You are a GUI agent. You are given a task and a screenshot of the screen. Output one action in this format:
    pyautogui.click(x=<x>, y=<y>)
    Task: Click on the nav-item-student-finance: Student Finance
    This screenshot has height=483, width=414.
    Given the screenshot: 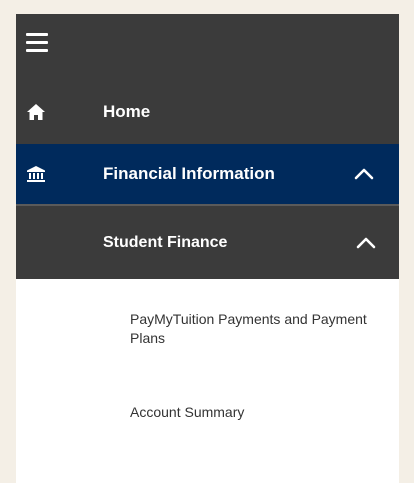 What is the action you would take?
    pyautogui.click(x=207, y=241)
    